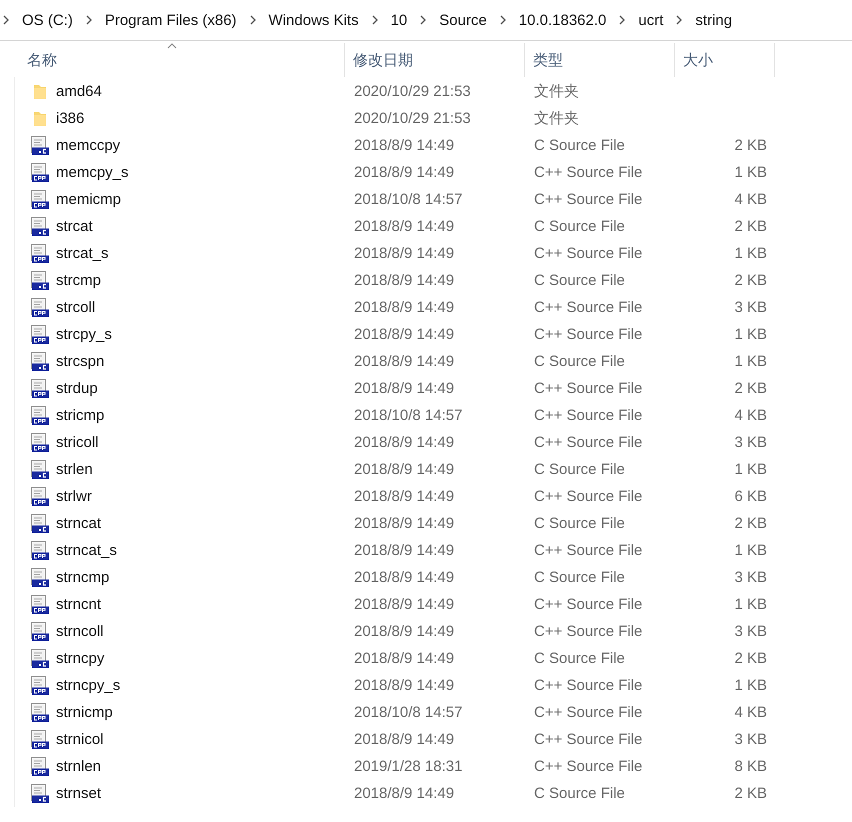 The height and width of the screenshot is (822, 852). Describe the element at coordinates (172, 60) in the screenshot. I see `column-header: 名称` at that location.